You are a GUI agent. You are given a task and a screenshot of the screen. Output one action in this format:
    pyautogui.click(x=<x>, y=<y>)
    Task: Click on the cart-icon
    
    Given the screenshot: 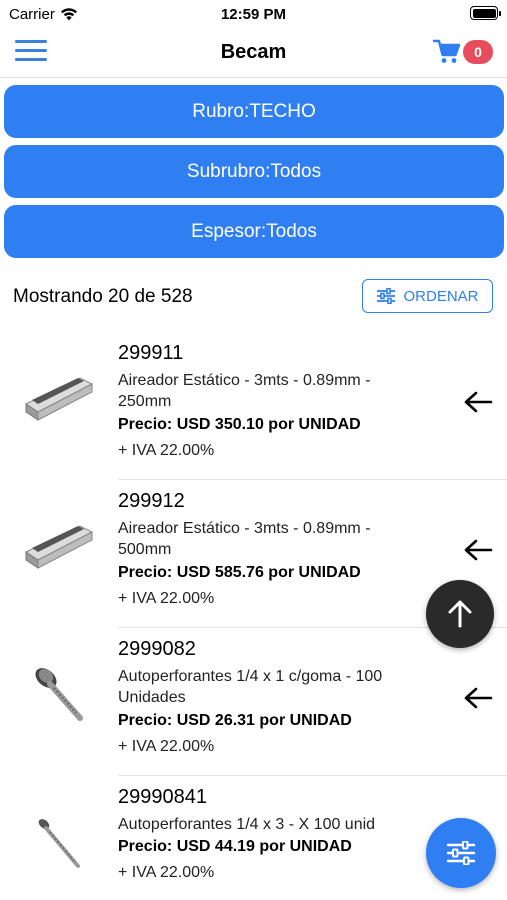 What is the action you would take?
    pyautogui.click(x=447, y=51)
    